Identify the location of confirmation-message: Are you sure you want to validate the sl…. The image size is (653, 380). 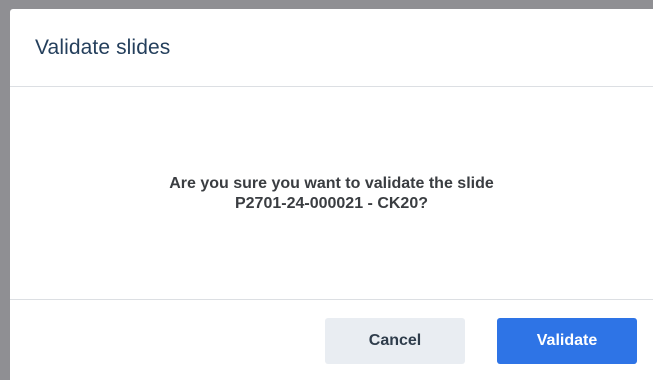
(332, 194).